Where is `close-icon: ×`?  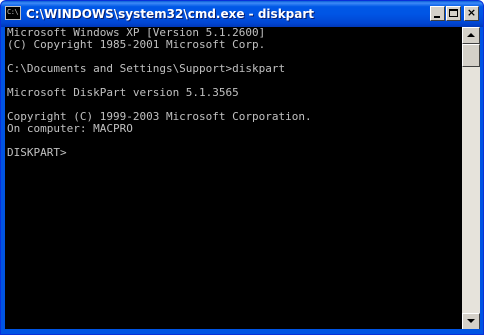 close-icon: × is located at coordinates (471, 12).